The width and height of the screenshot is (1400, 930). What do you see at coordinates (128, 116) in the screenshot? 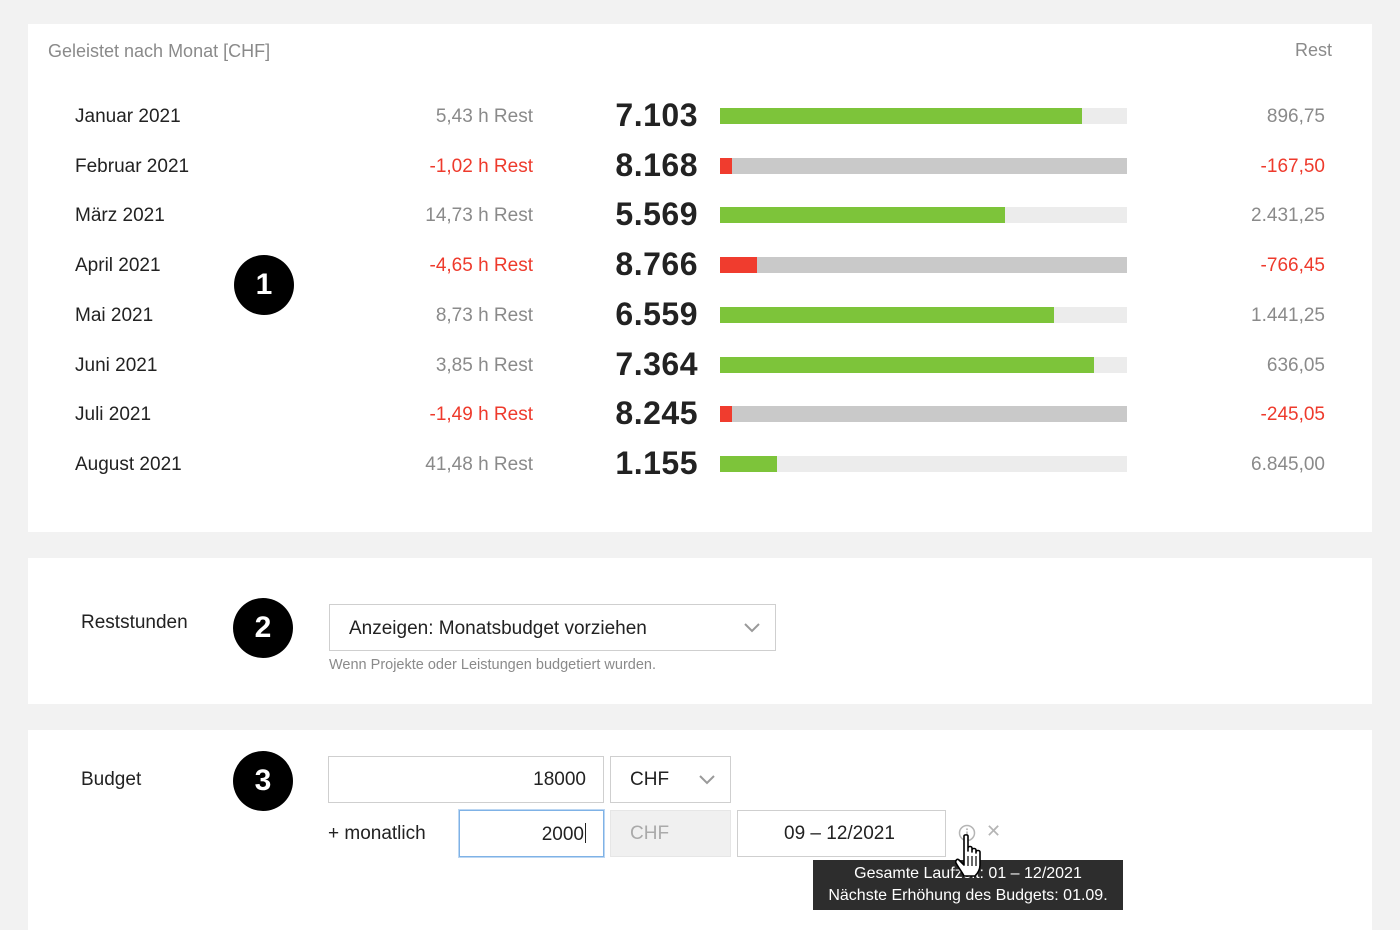
I see `month-label: Januar 2021` at bounding box center [128, 116].